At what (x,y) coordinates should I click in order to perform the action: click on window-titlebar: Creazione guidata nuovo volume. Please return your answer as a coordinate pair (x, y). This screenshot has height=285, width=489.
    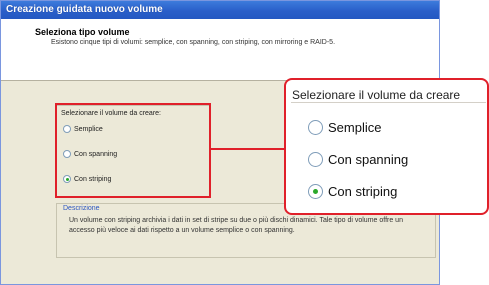
    Looking at the image, I should click on (220, 10).